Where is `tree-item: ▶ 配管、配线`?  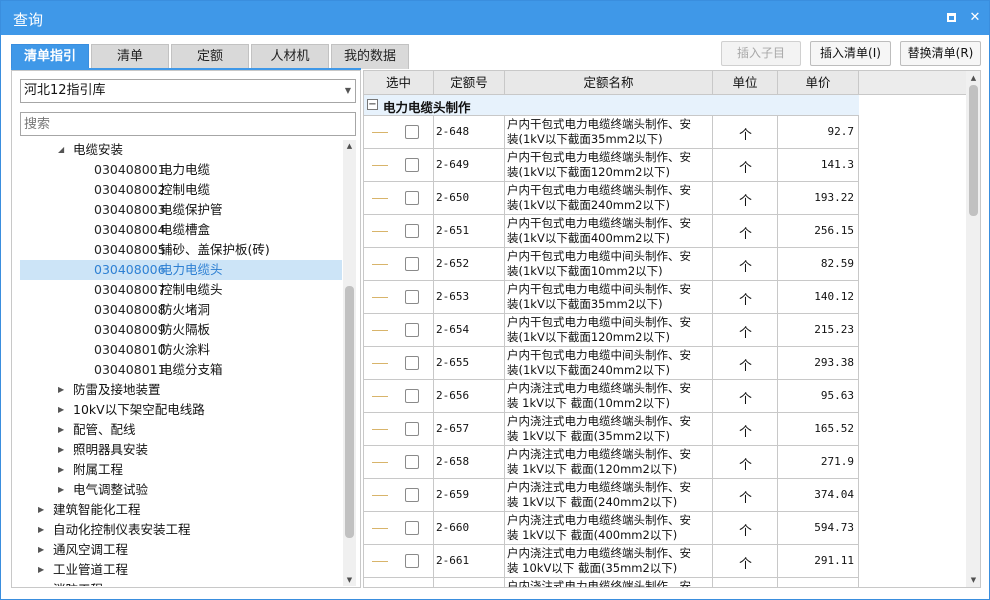
tree-item: ▶ 配管、配线 is located at coordinates (181, 430).